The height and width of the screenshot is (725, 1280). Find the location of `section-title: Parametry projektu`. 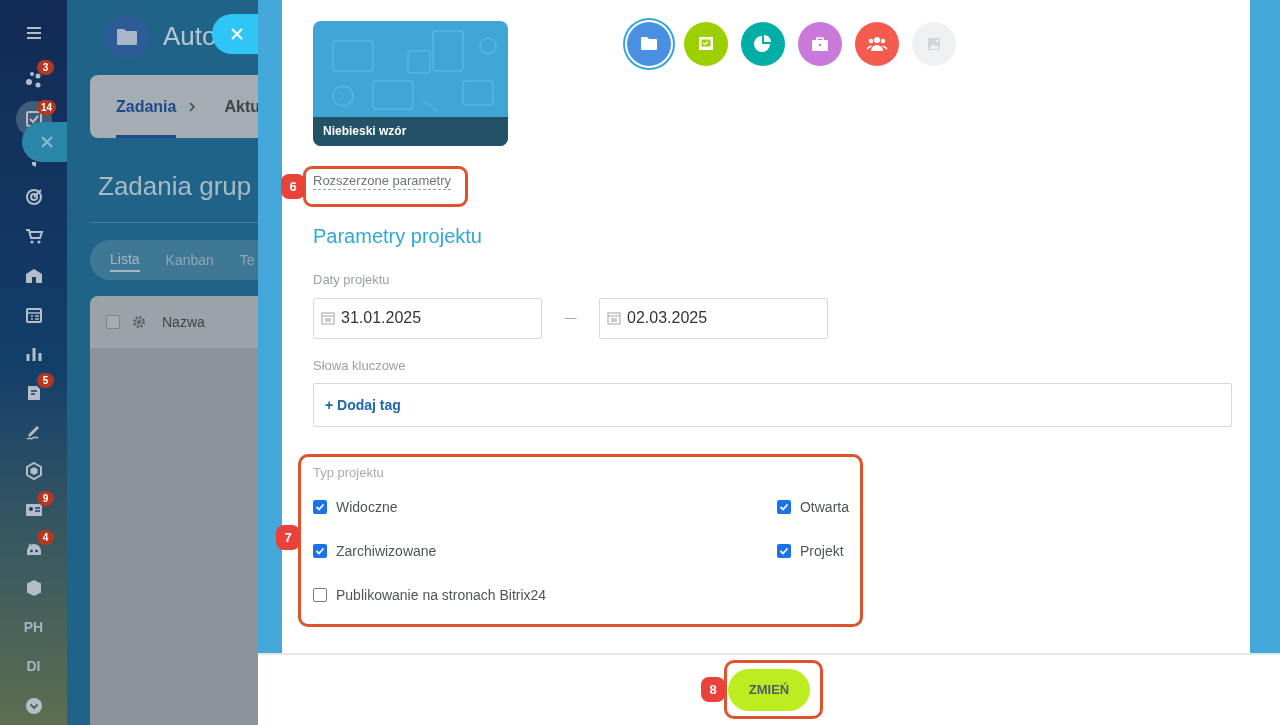

section-title: Parametry projektu is located at coordinates (398, 236).